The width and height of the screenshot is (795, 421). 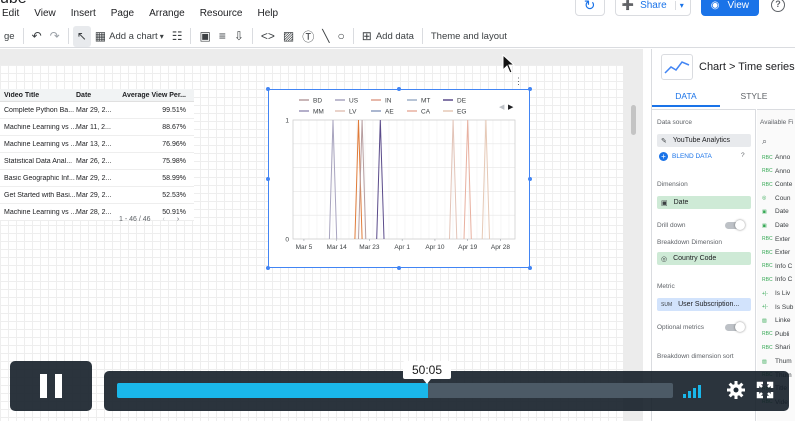 What do you see at coordinates (461, 112) in the screenshot?
I see `legend-label: EG` at bounding box center [461, 112].